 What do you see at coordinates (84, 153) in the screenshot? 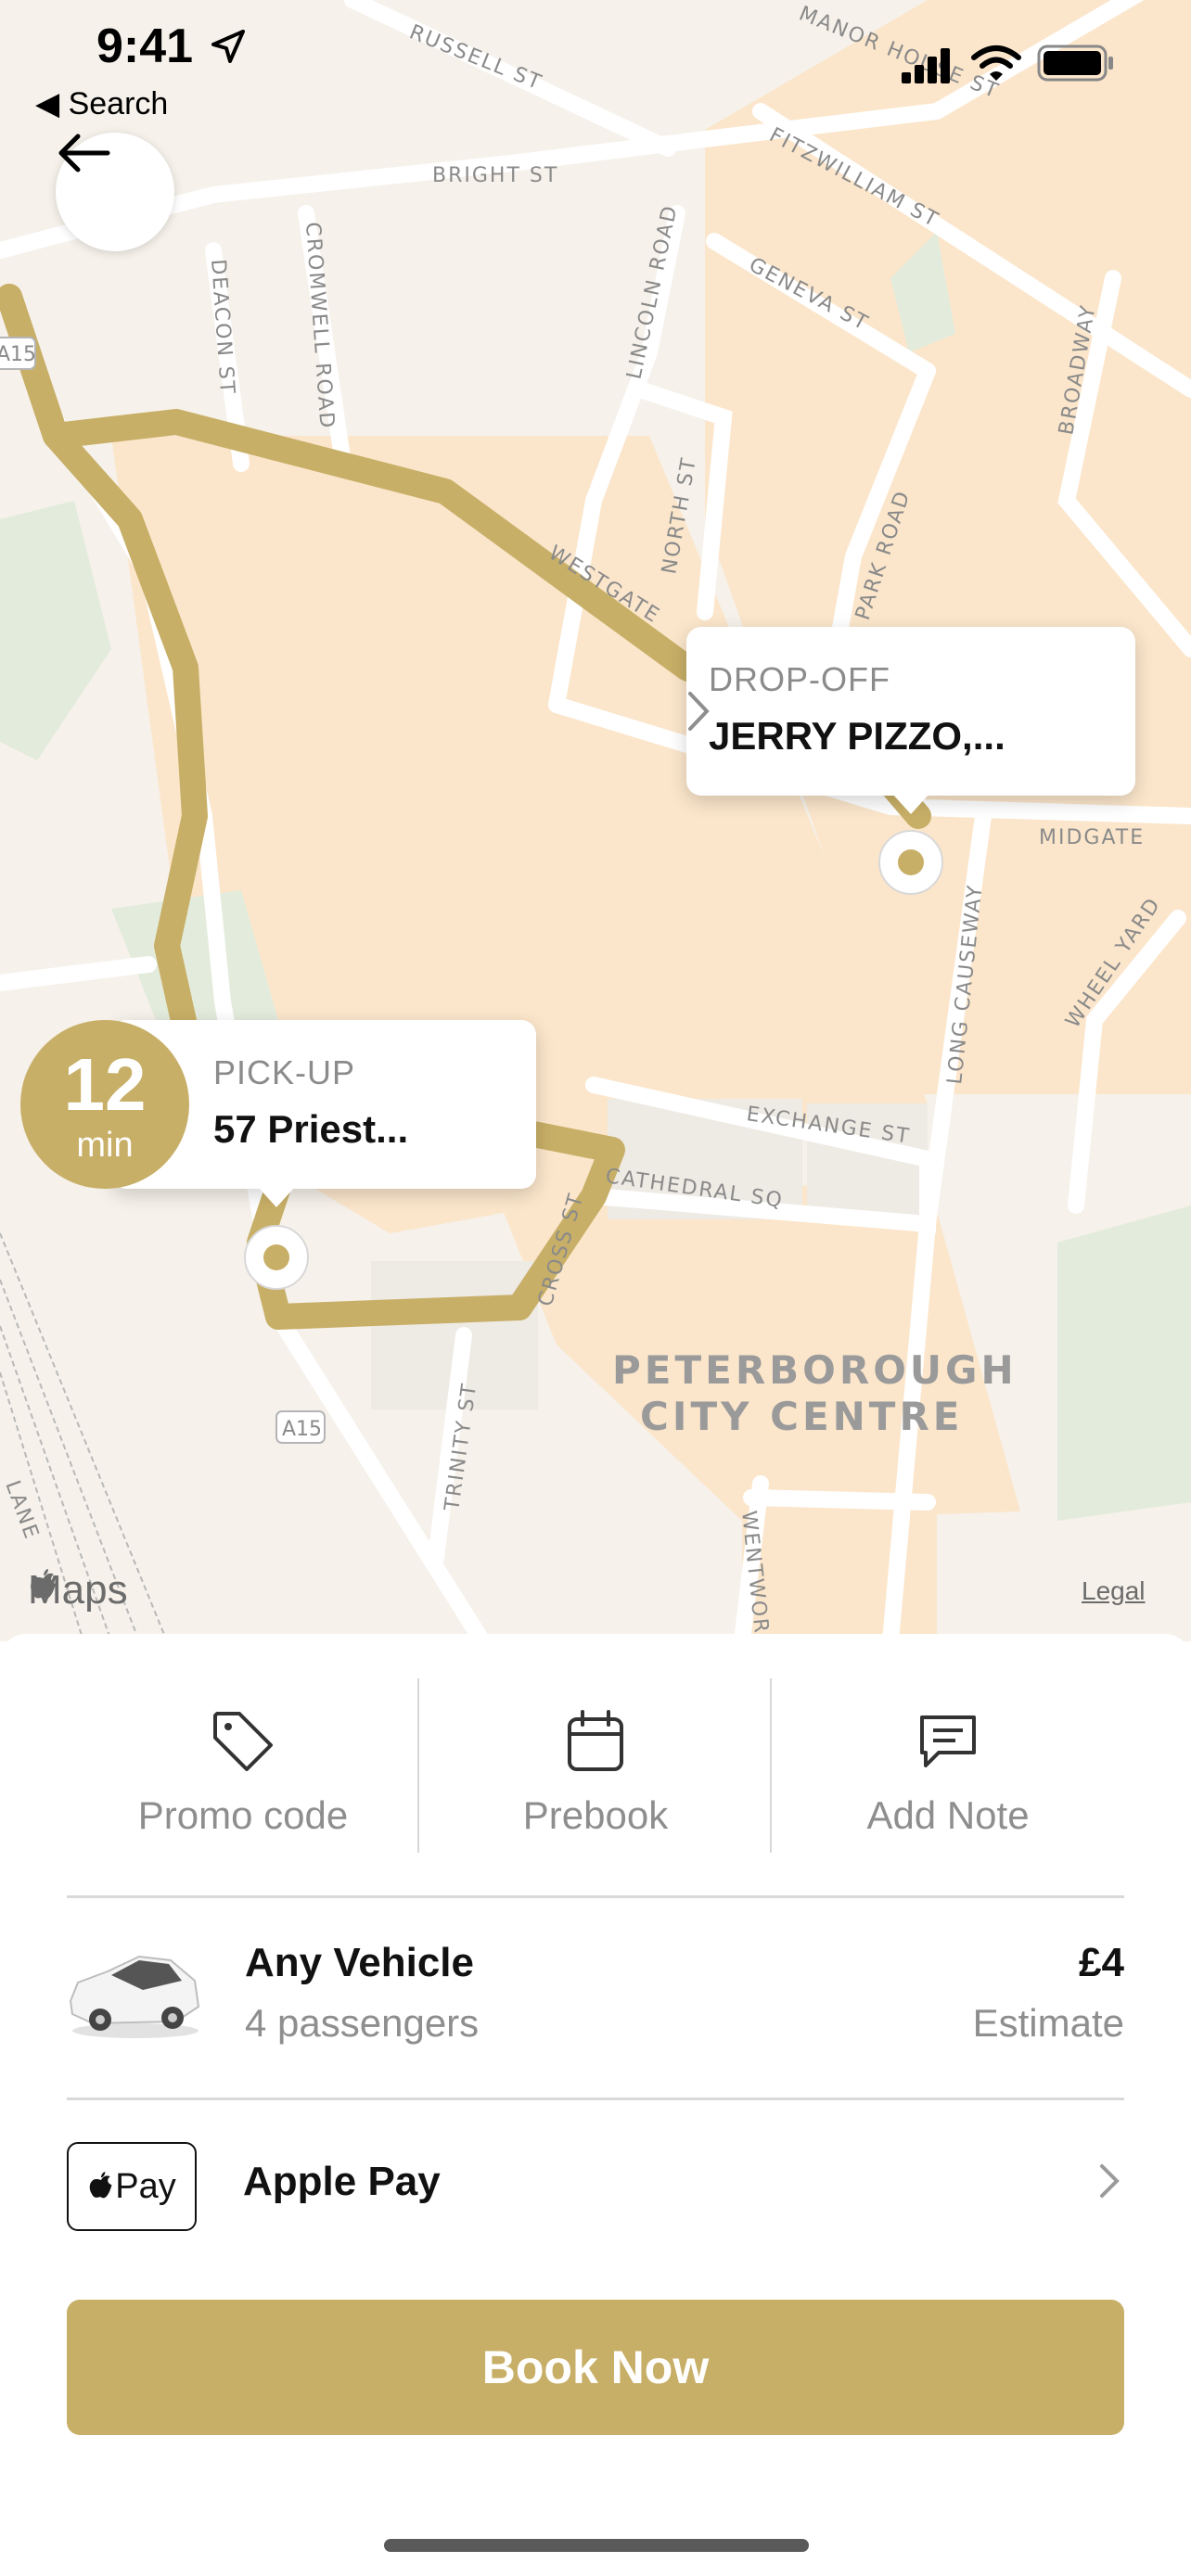
I see `arrow-left-icon` at bounding box center [84, 153].